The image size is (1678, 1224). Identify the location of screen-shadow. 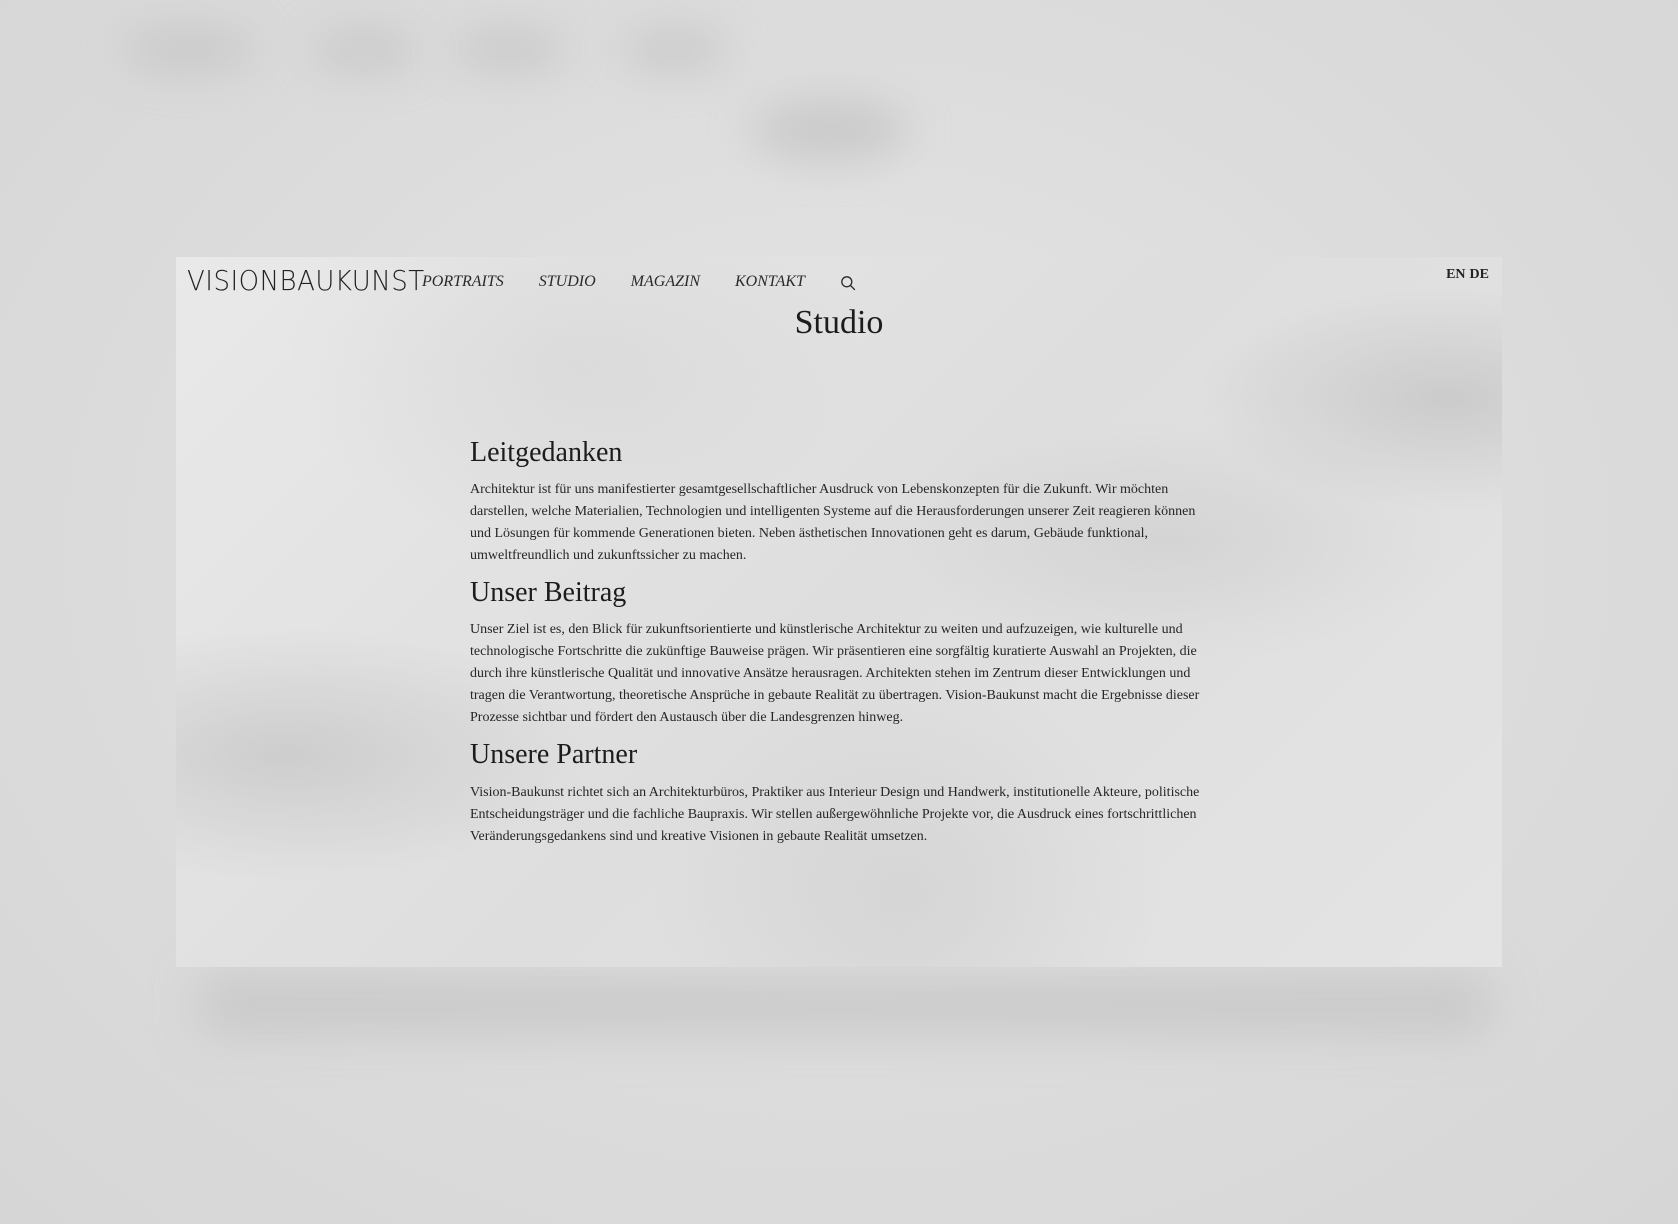
(845, 1005).